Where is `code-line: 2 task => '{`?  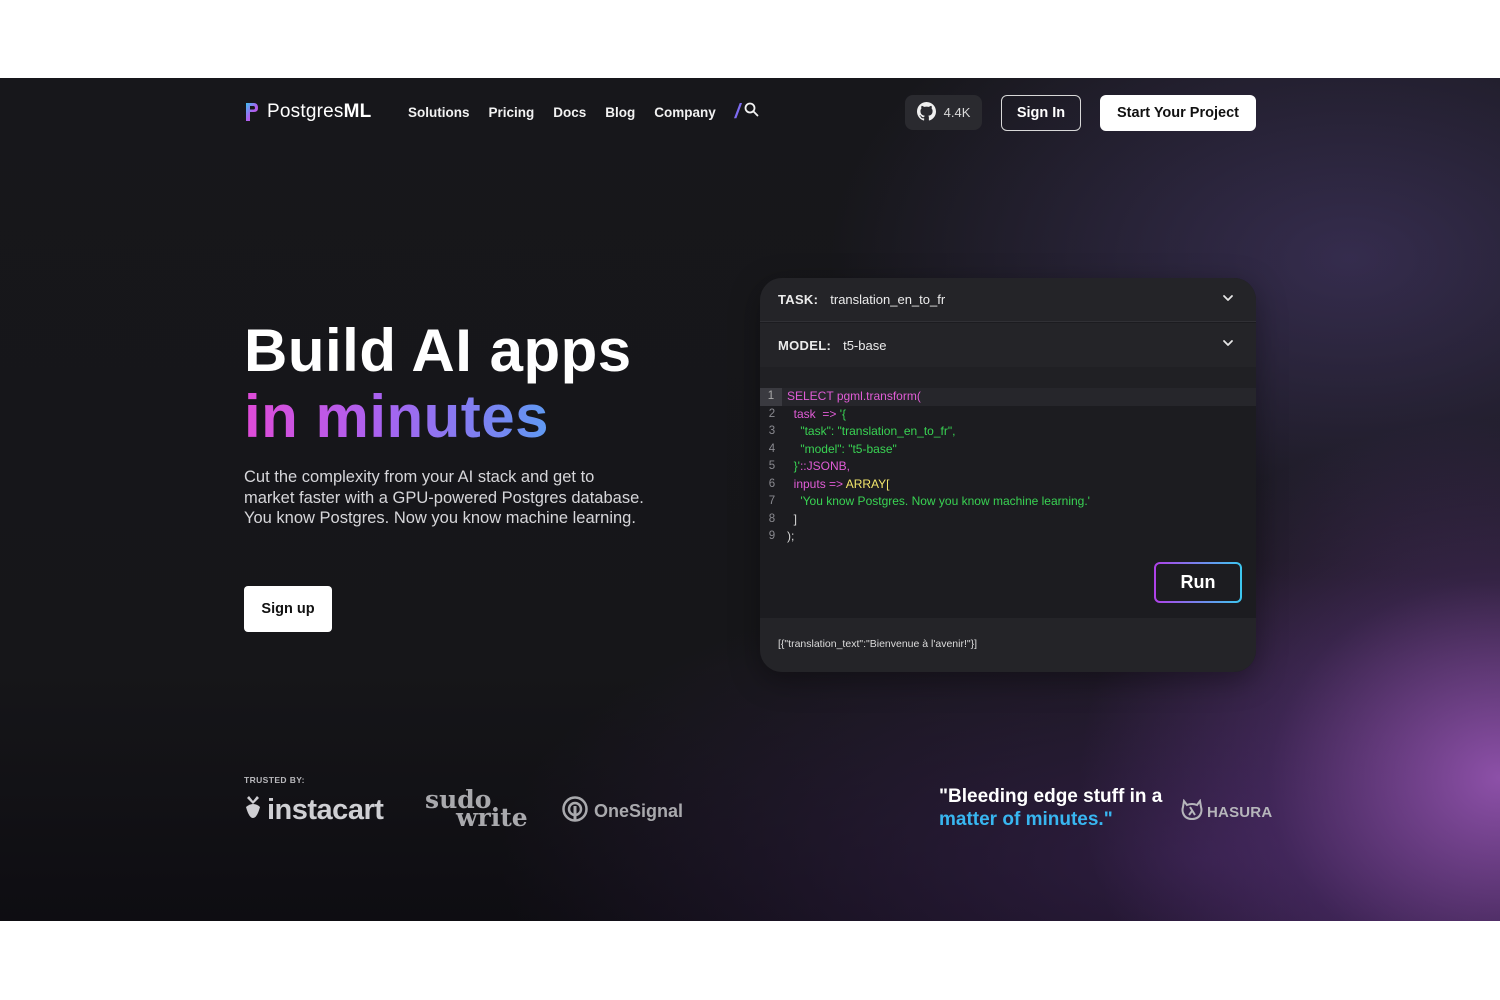
code-line: 2 task => '{ is located at coordinates (1008, 415).